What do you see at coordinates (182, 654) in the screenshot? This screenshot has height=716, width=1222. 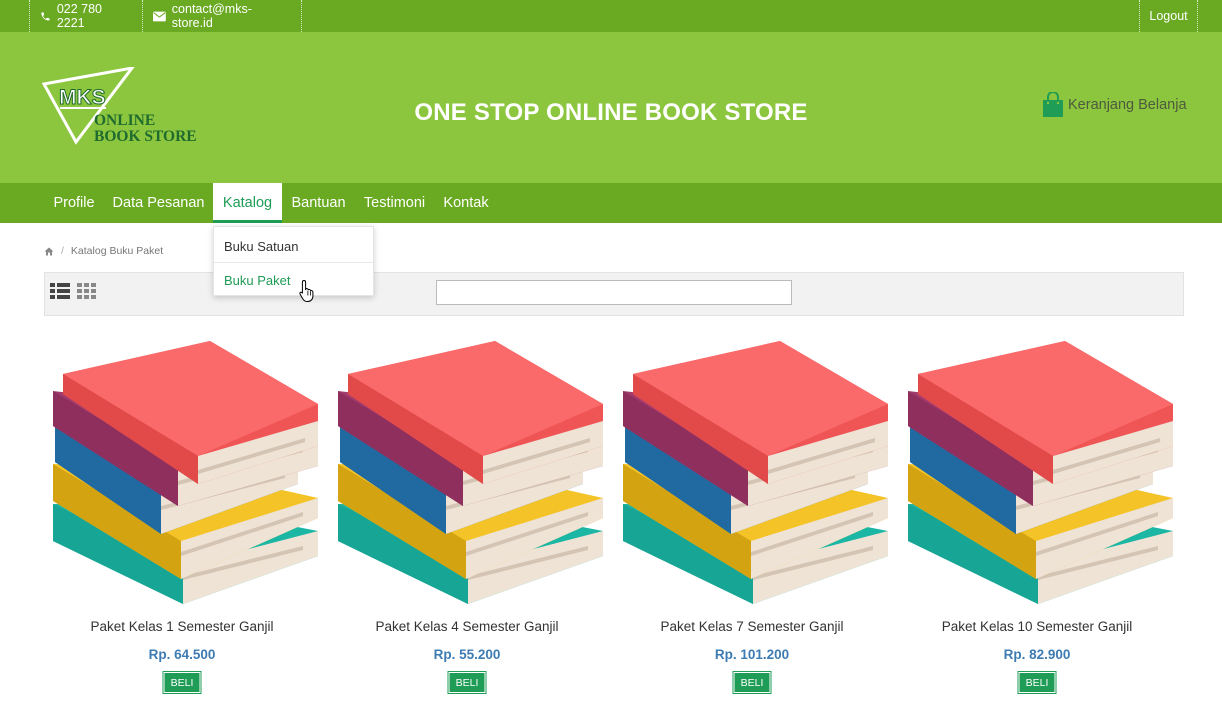 I see `product-price: Rp. 64.500` at bounding box center [182, 654].